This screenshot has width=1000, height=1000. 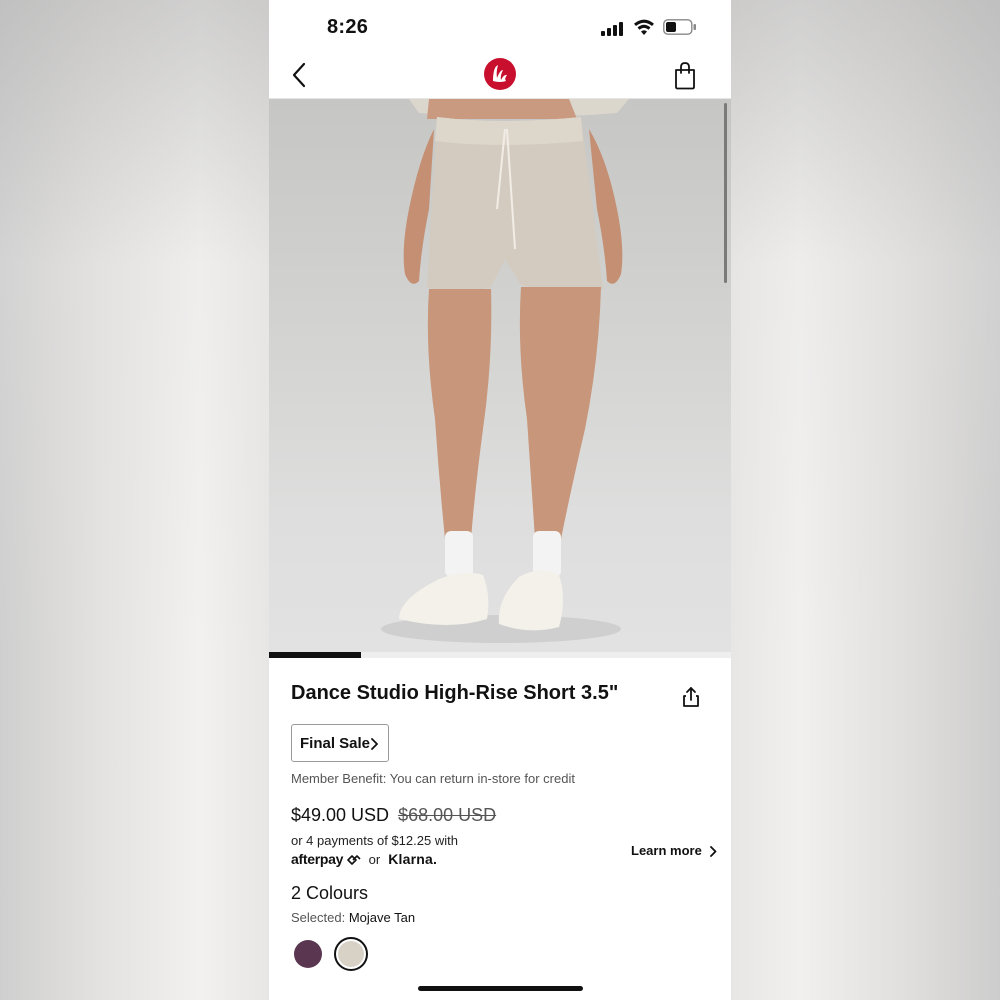 I want to click on battery-icon, so click(x=679, y=27).